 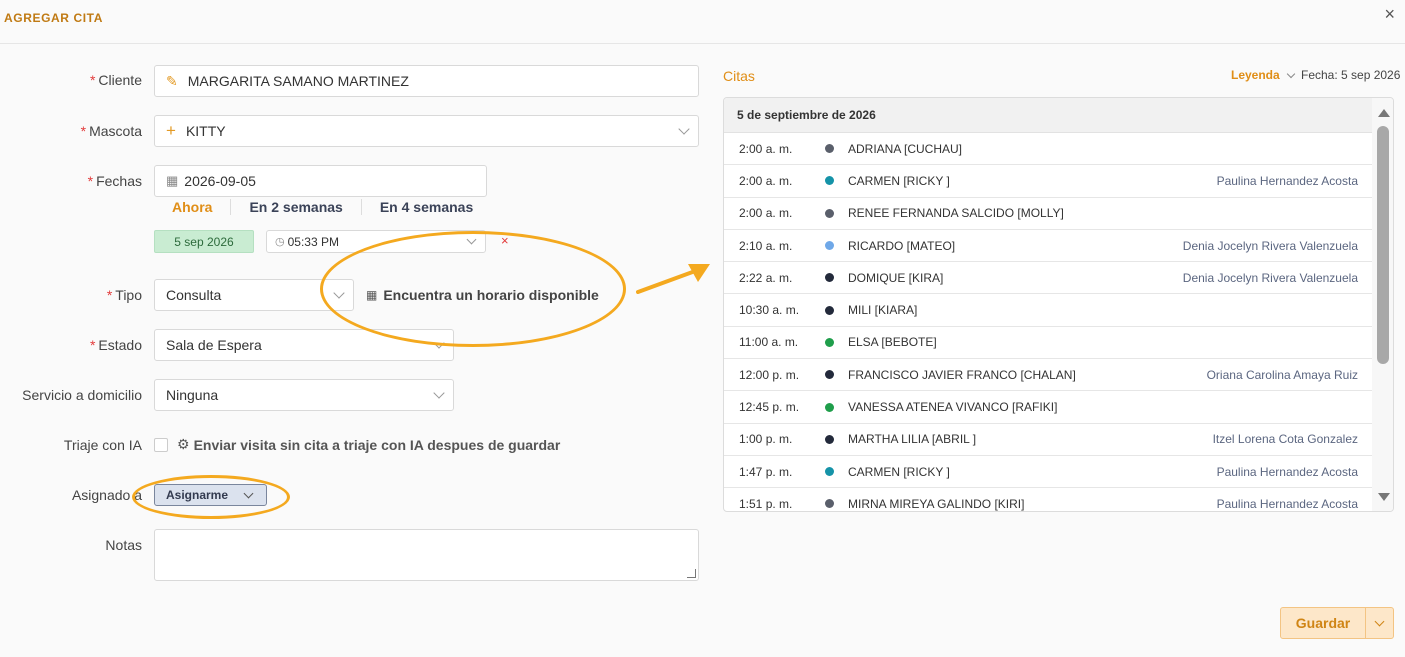 What do you see at coordinates (769, 407) in the screenshot?
I see `appointment-time: 12:45 p. m.` at bounding box center [769, 407].